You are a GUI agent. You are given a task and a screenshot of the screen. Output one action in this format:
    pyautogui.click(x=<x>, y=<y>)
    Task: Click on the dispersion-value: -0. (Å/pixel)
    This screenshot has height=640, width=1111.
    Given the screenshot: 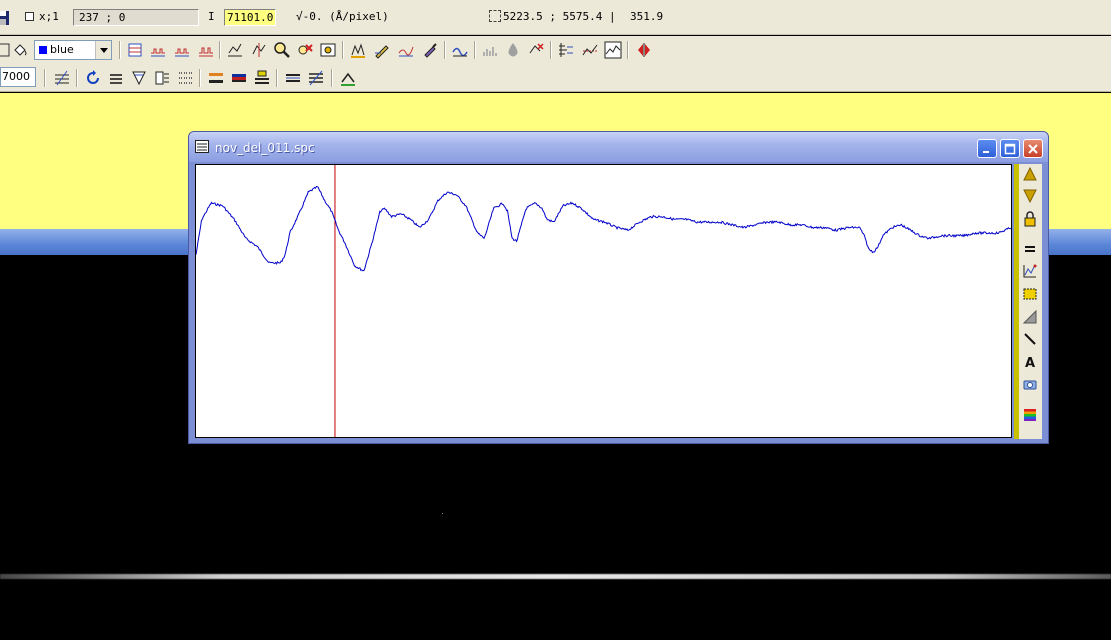 What is the action you would take?
    pyautogui.click(x=345, y=16)
    